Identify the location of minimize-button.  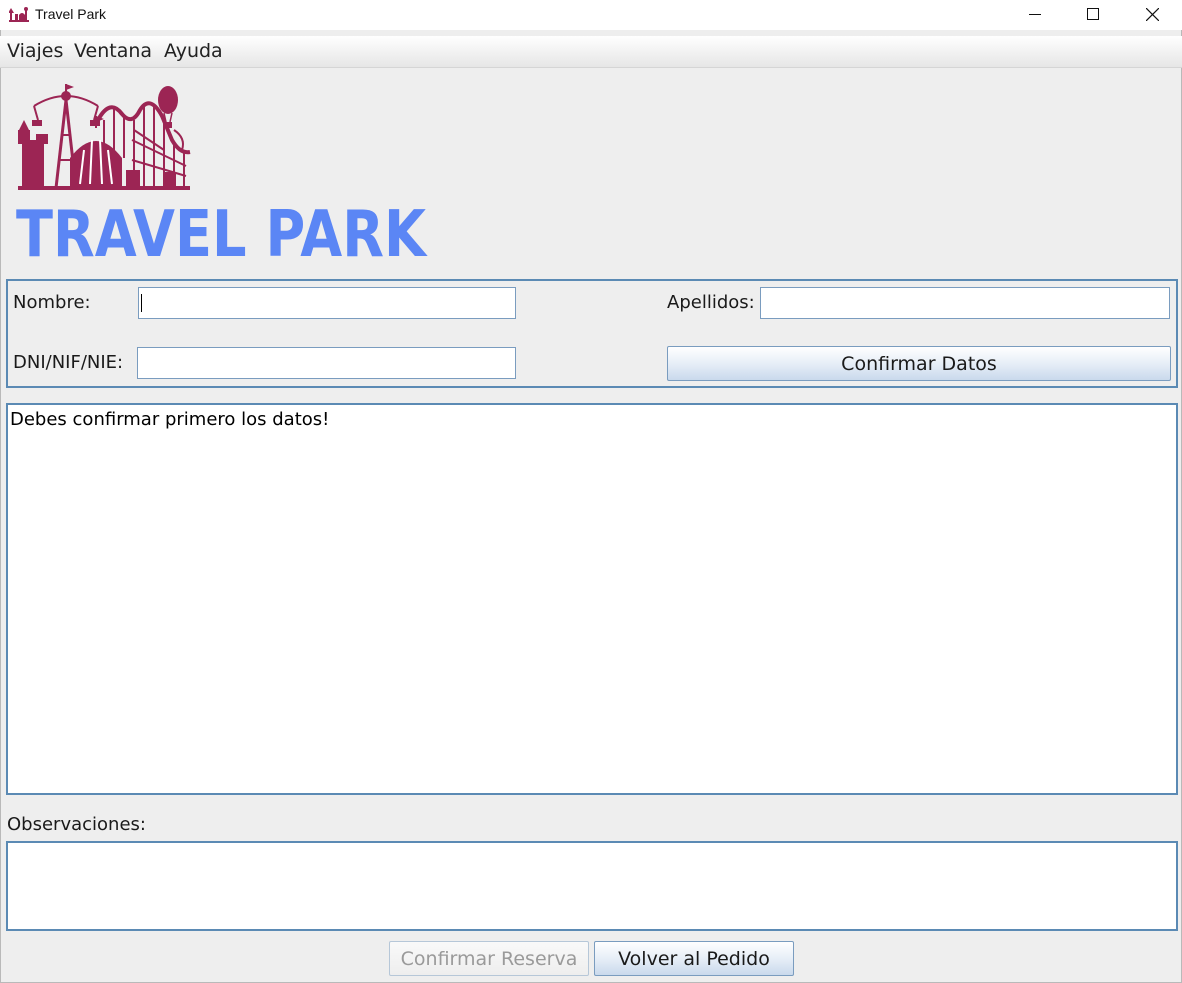
(1035, 15).